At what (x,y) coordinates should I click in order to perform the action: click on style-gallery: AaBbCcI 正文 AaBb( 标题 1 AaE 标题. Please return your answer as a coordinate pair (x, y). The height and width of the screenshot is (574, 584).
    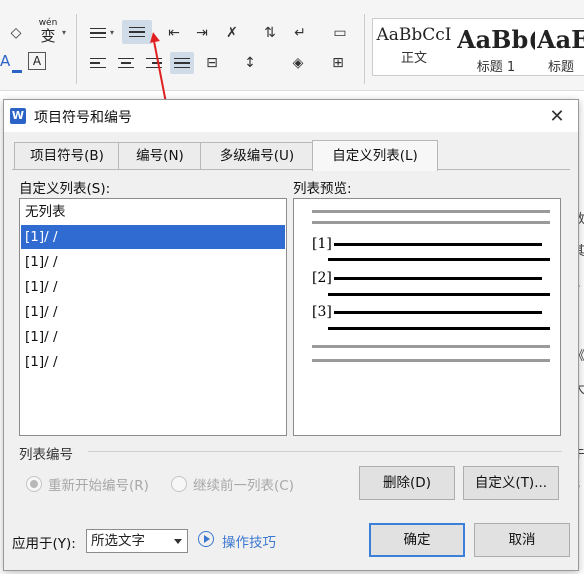
    Looking at the image, I should click on (478, 47).